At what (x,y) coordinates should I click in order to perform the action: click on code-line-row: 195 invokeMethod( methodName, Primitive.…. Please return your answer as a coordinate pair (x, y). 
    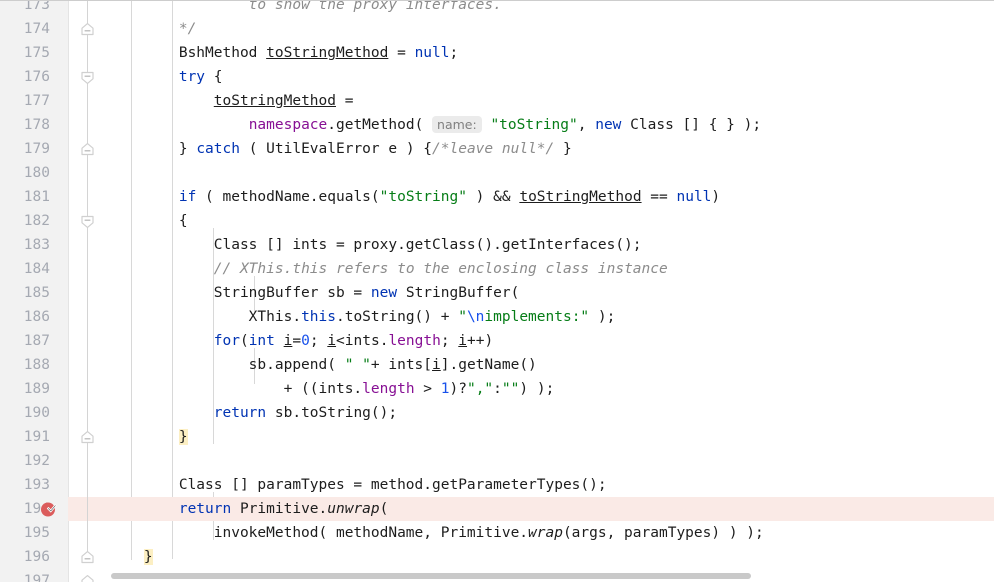
    Looking at the image, I should click on (497, 533).